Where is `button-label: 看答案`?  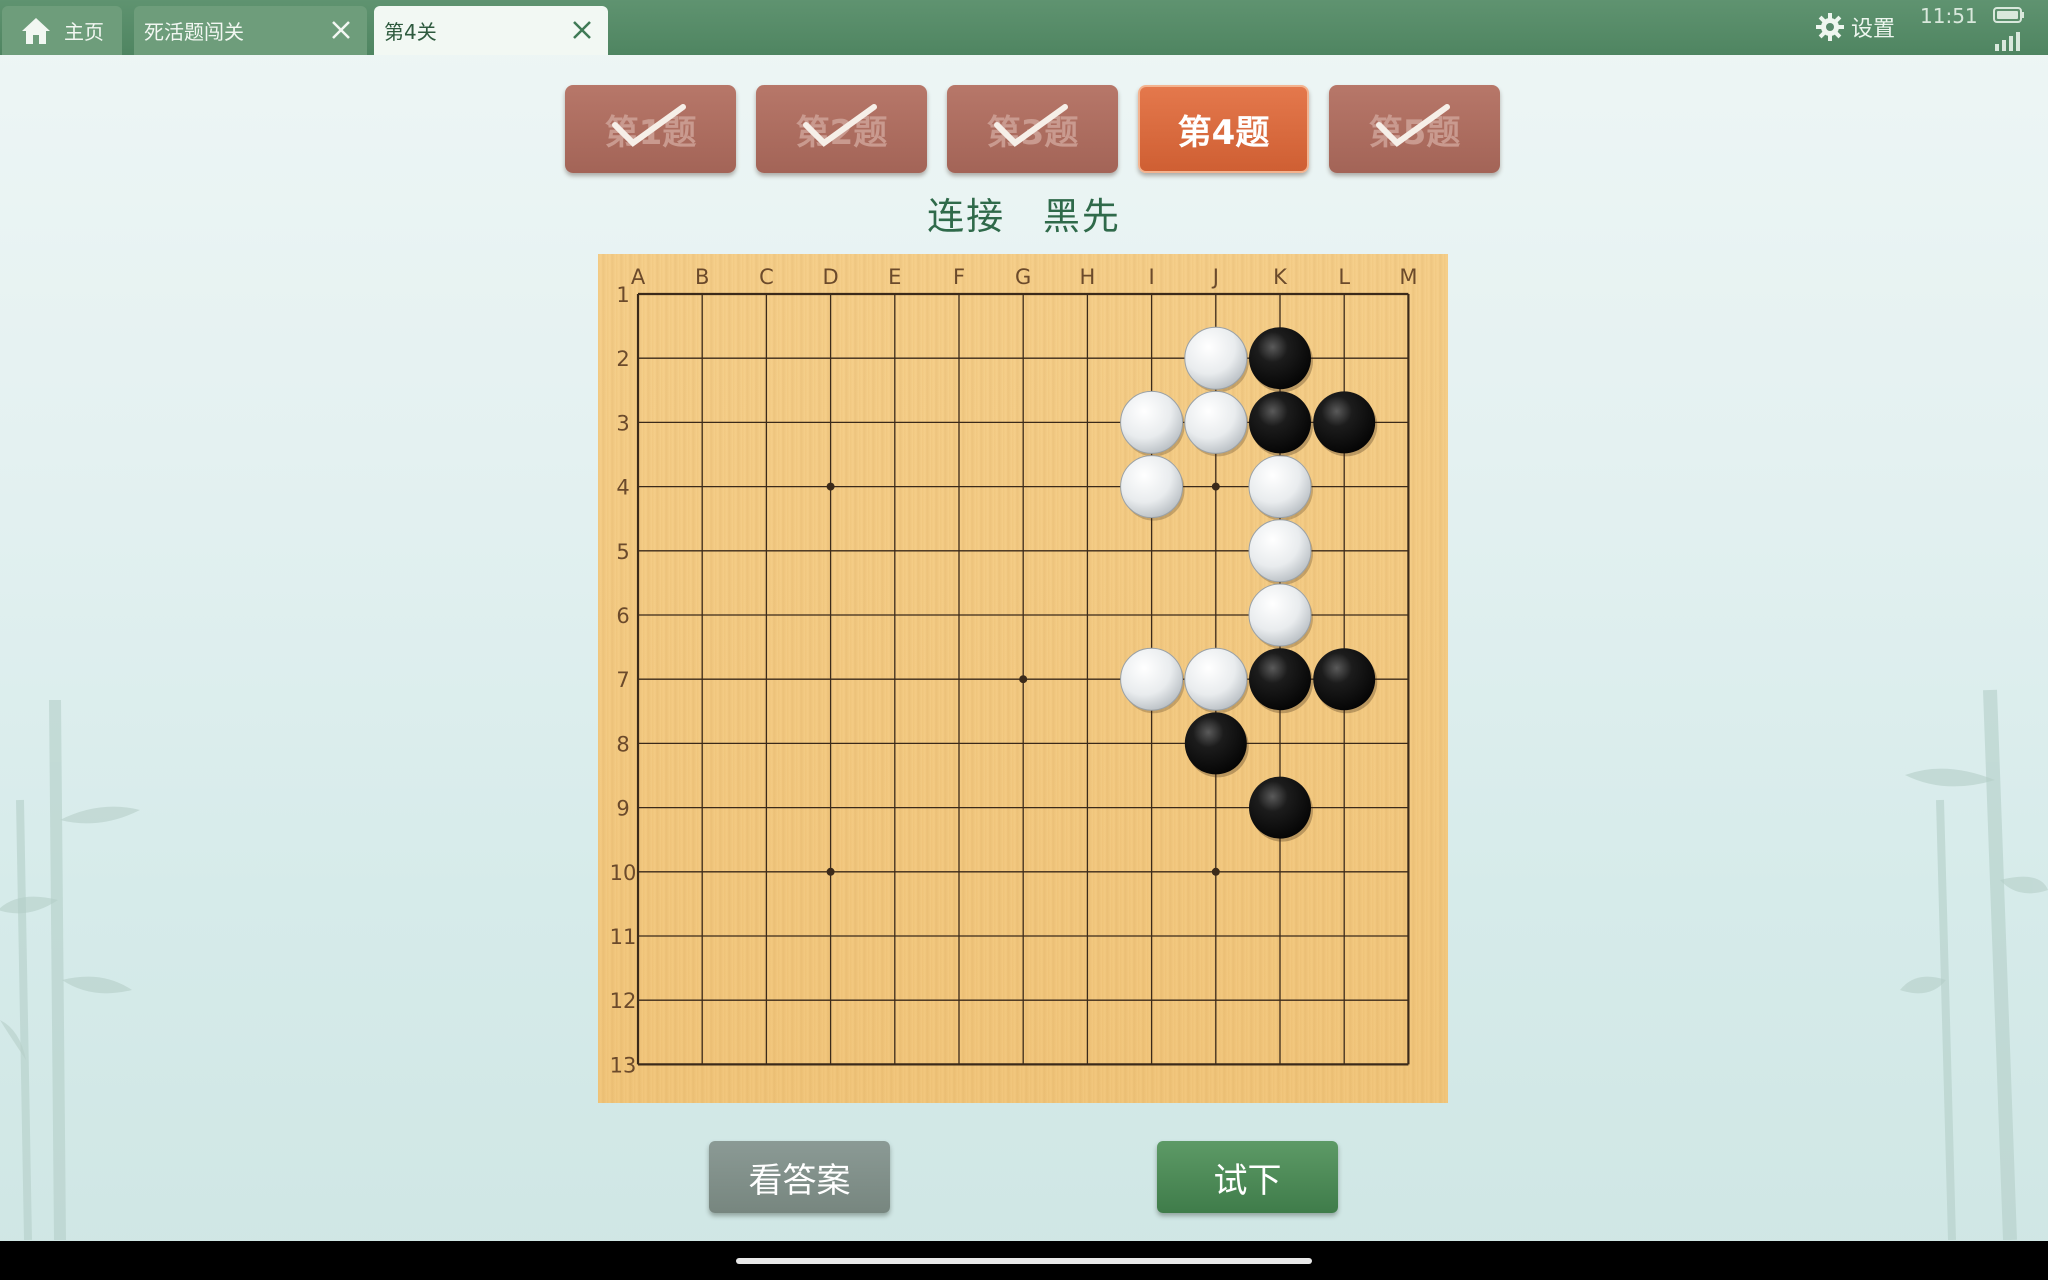
button-label: 看答案 is located at coordinates (799, 1180).